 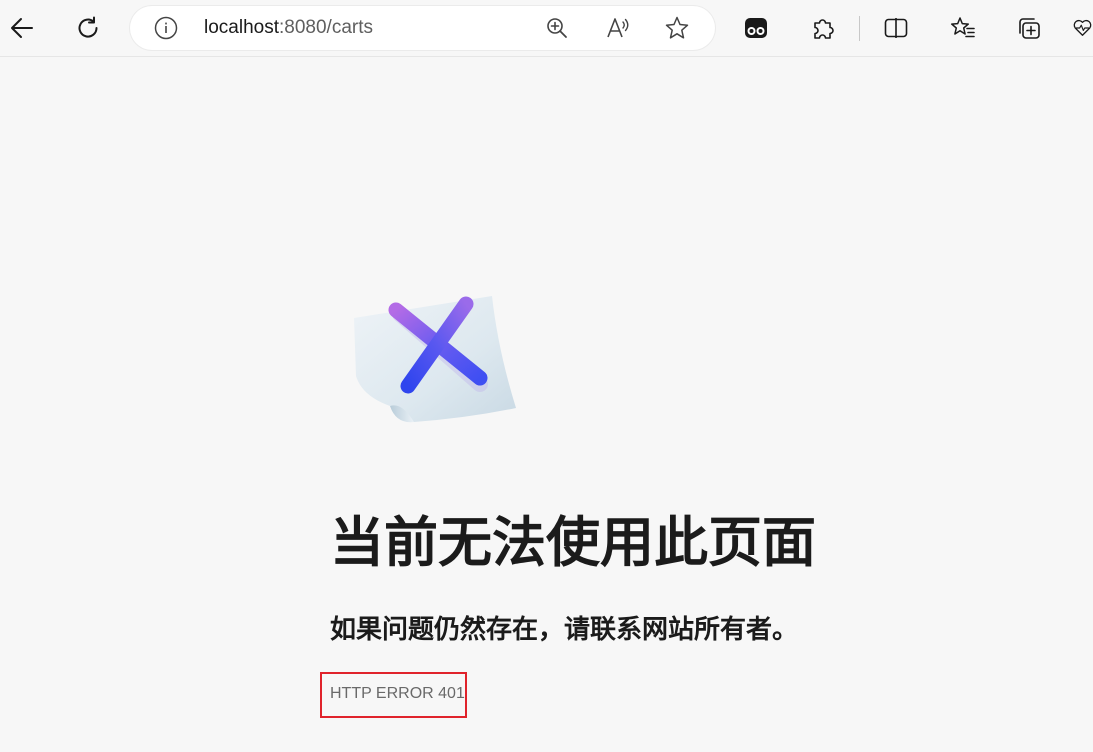 I want to click on gamepad-icon, so click(x=756, y=28).